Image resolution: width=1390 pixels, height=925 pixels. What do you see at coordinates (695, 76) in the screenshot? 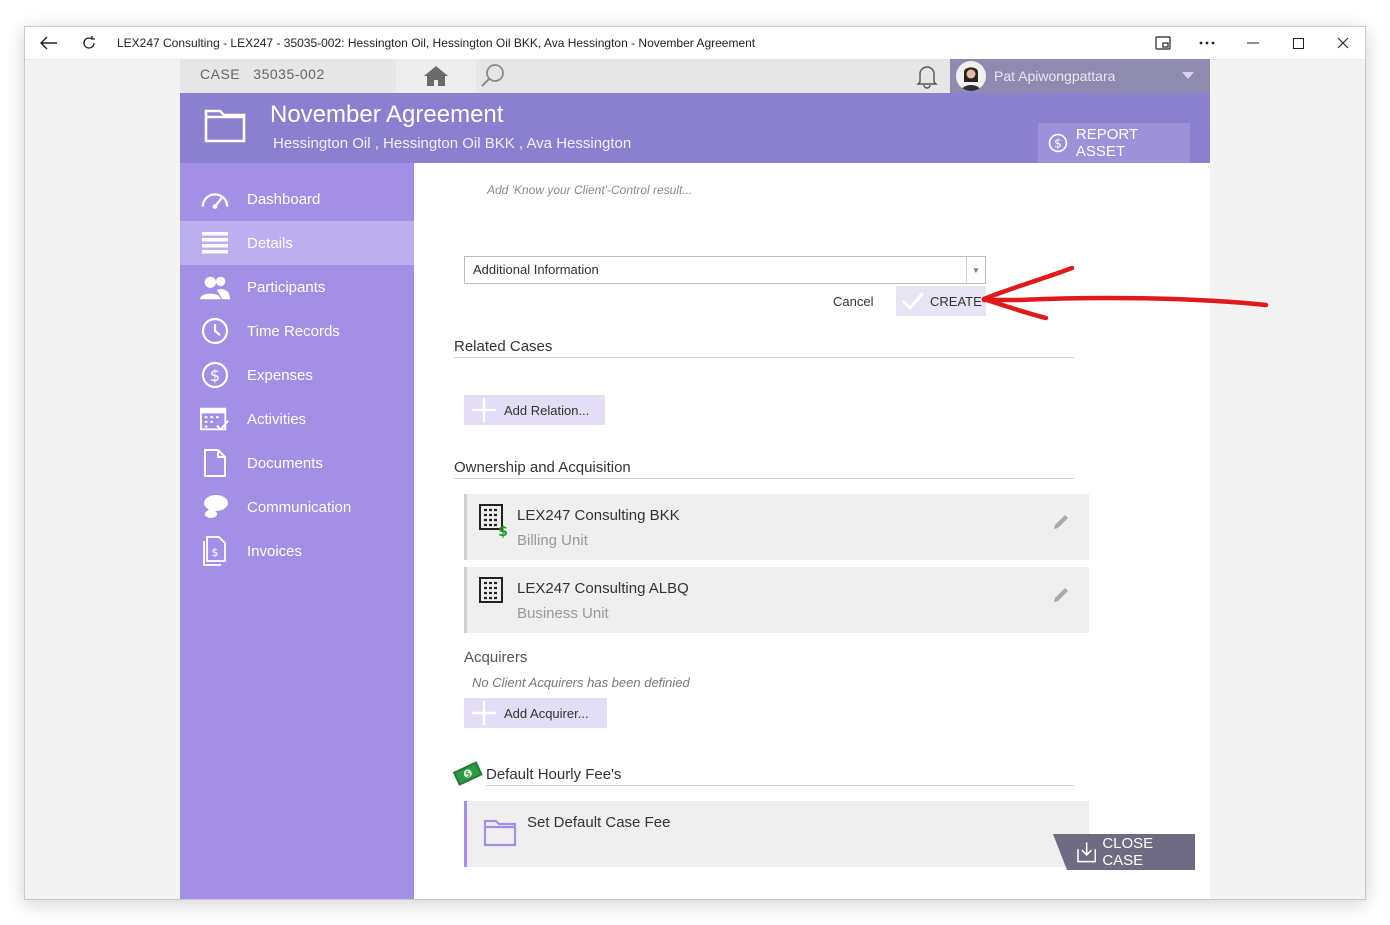
I see `top-bar: CASE 35035-002 Pat Apiwongpattara` at bounding box center [695, 76].